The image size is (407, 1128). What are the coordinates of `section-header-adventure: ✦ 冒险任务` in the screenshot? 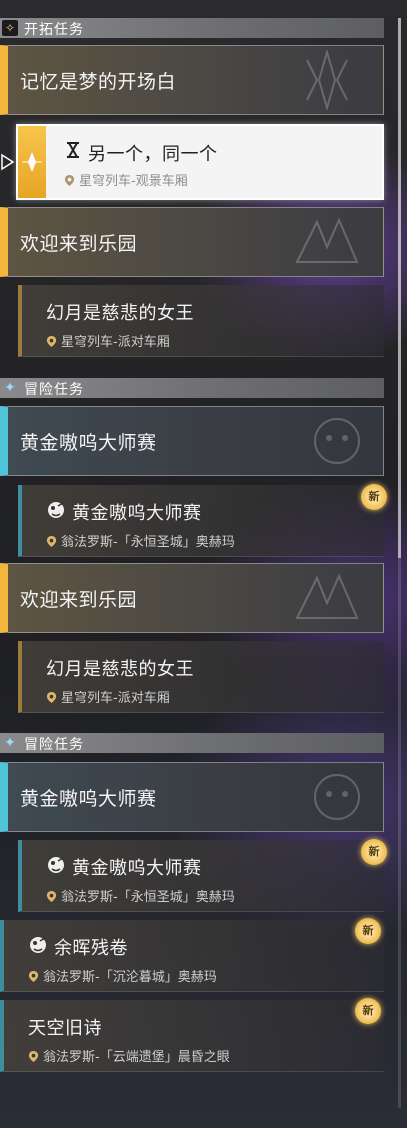 It's located at (192, 388).